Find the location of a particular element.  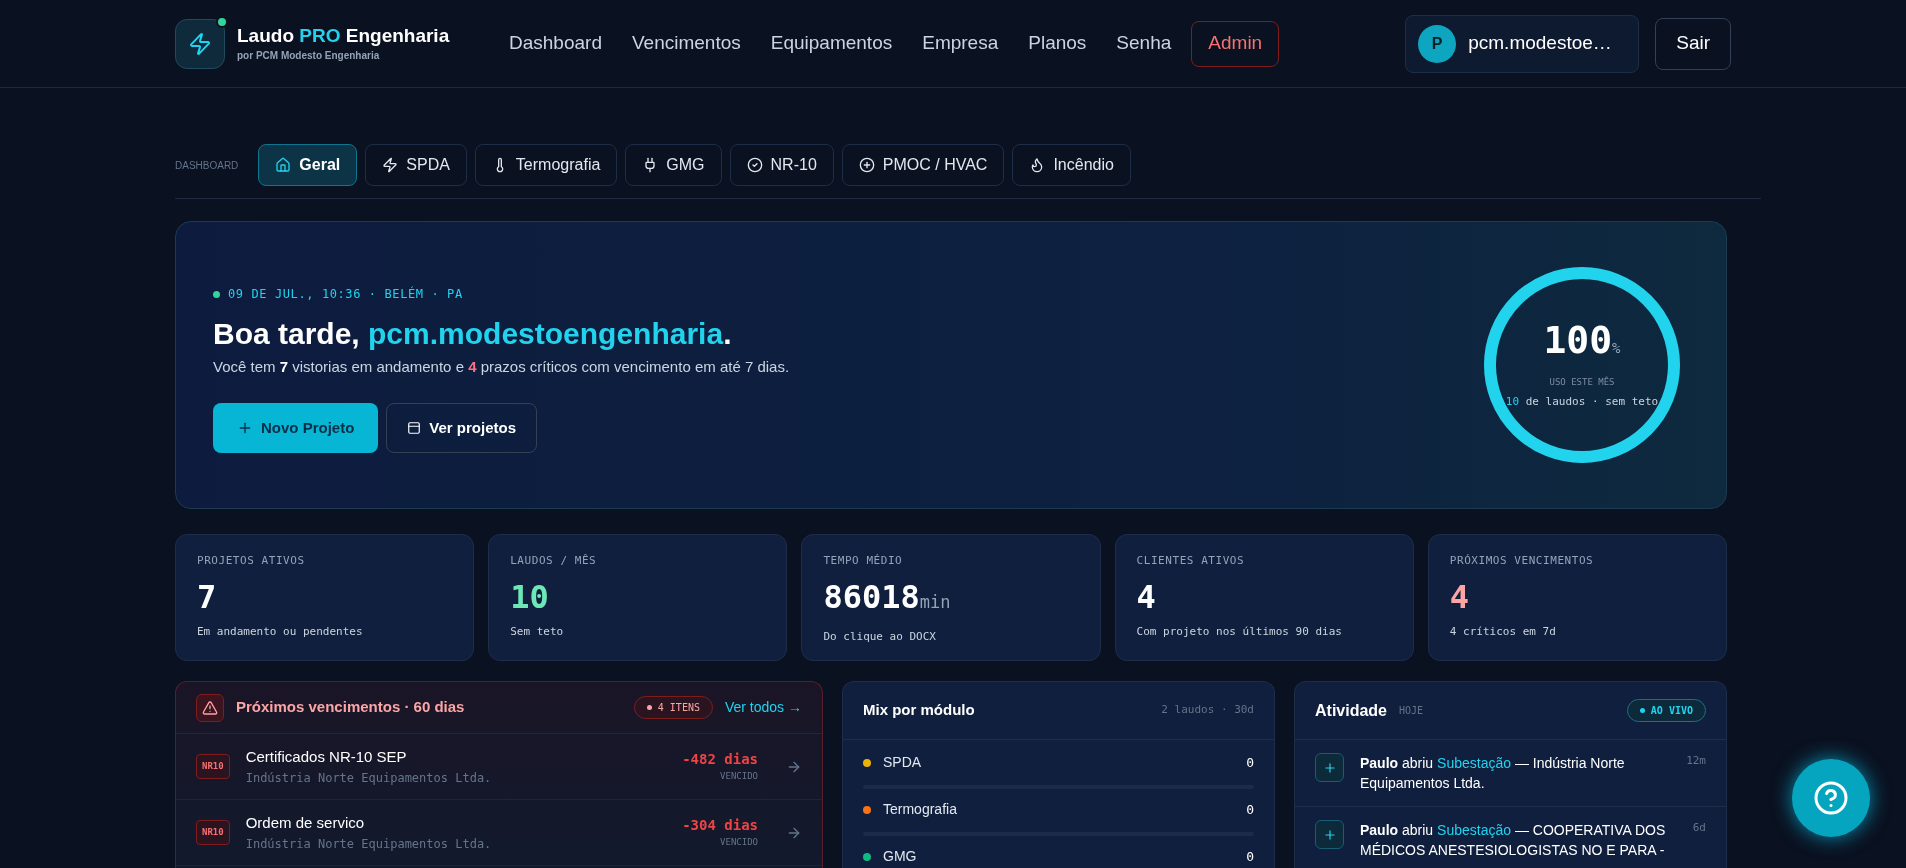

nav-link: Equipamentos is located at coordinates (831, 43).